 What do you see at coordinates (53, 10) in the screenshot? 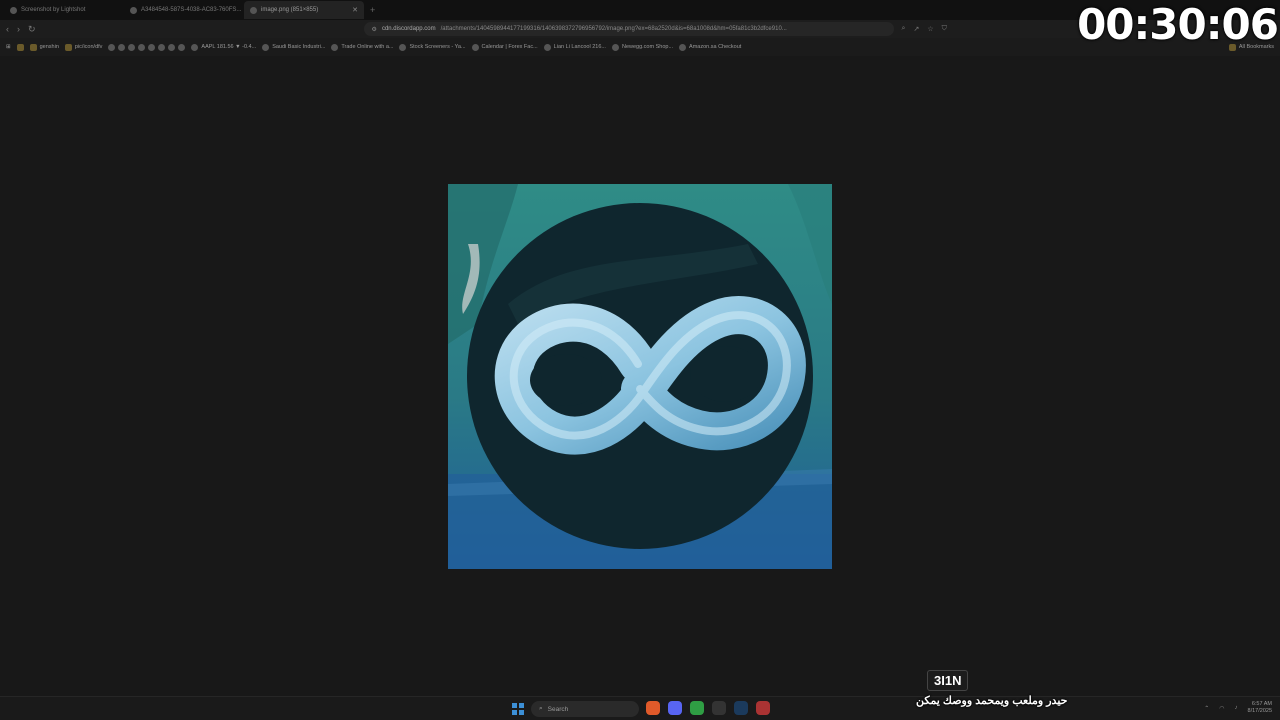
I see `tab-label: Screenshot by Lightshot` at bounding box center [53, 10].